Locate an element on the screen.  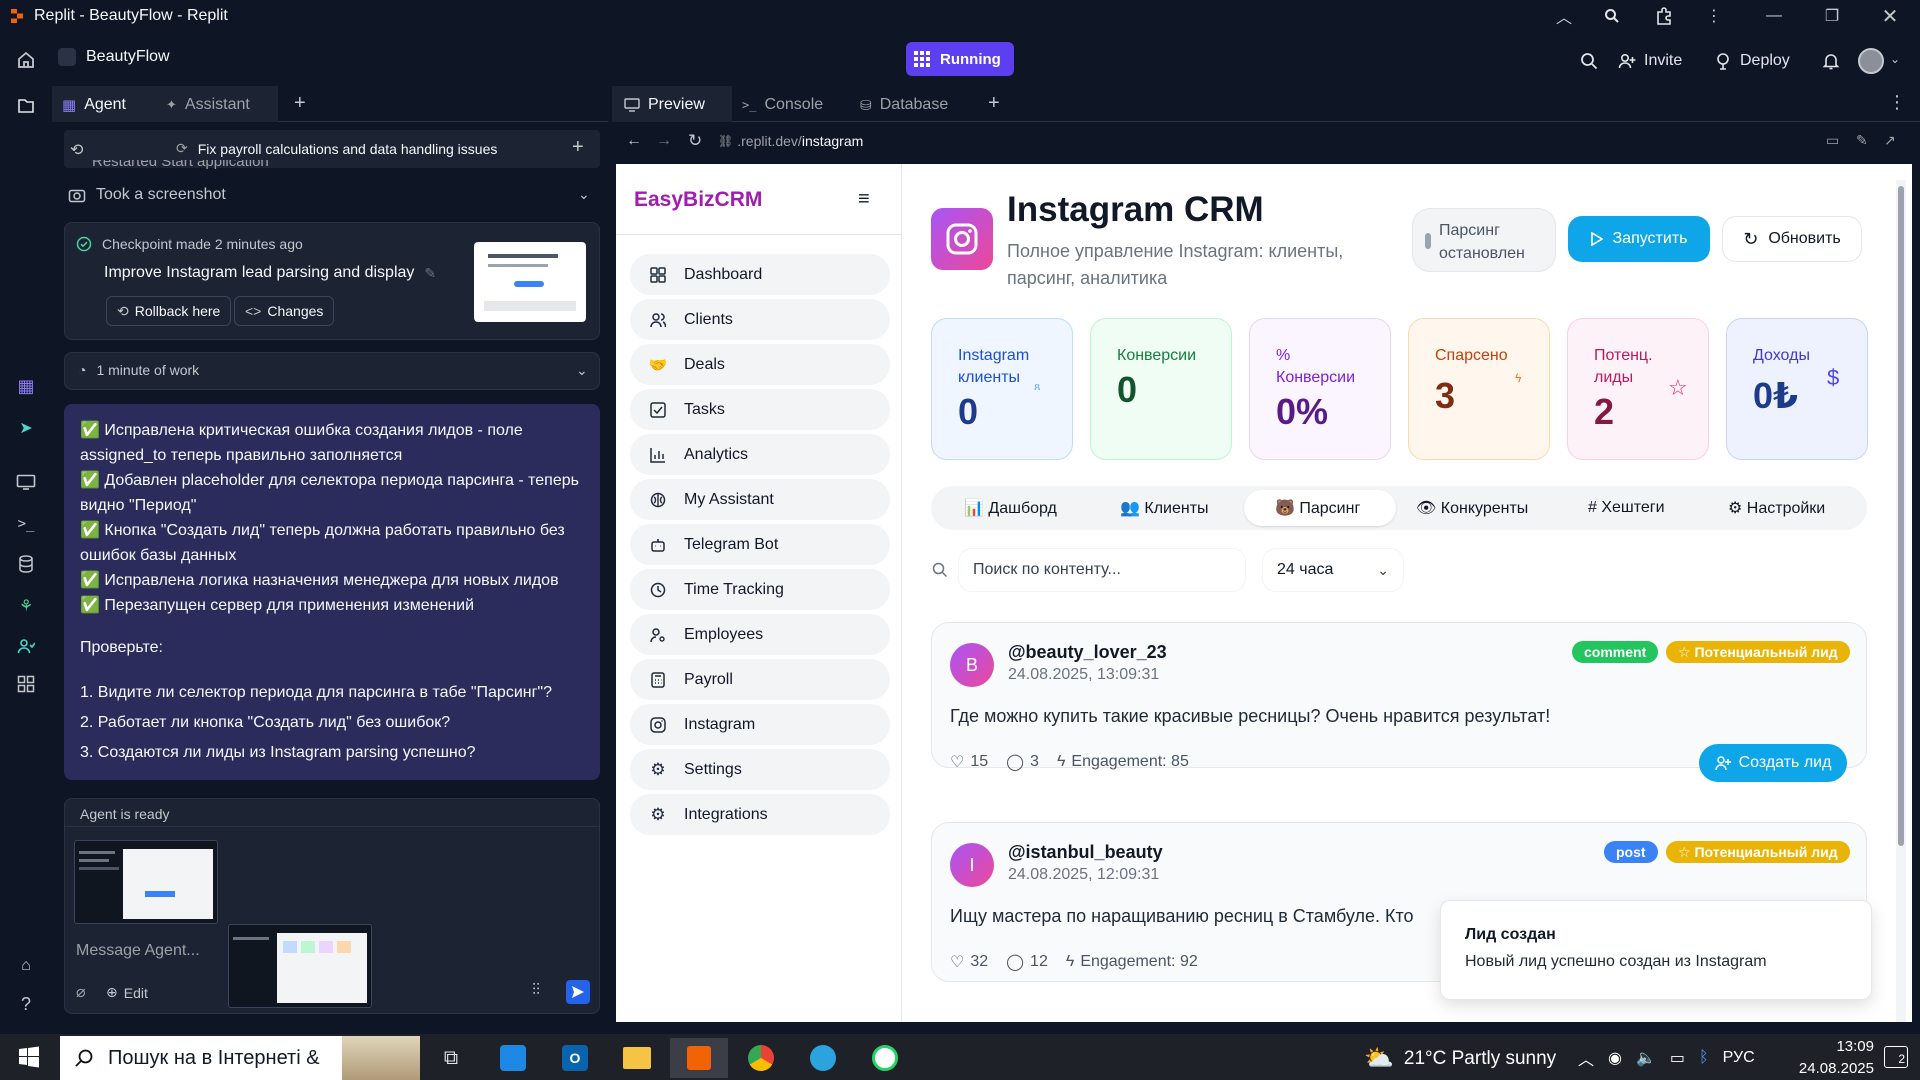
sidebar-item-clients: Clients is located at coordinates (760, 319).